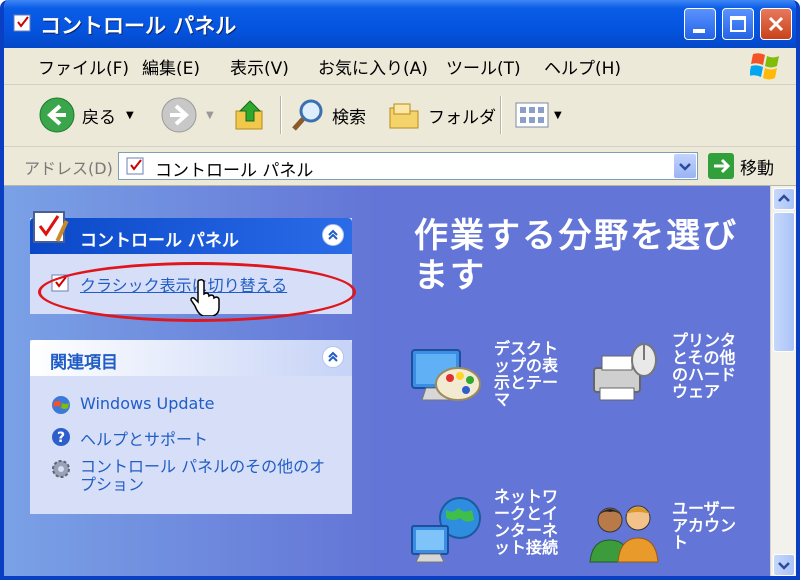 Image resolution: width=800 pixels, height=580 pixels. What do you see at coordinates (144, 439) in the screenshot?
I see `help-support-label: ヘルプとサポート` at bounding box center [144, 439].